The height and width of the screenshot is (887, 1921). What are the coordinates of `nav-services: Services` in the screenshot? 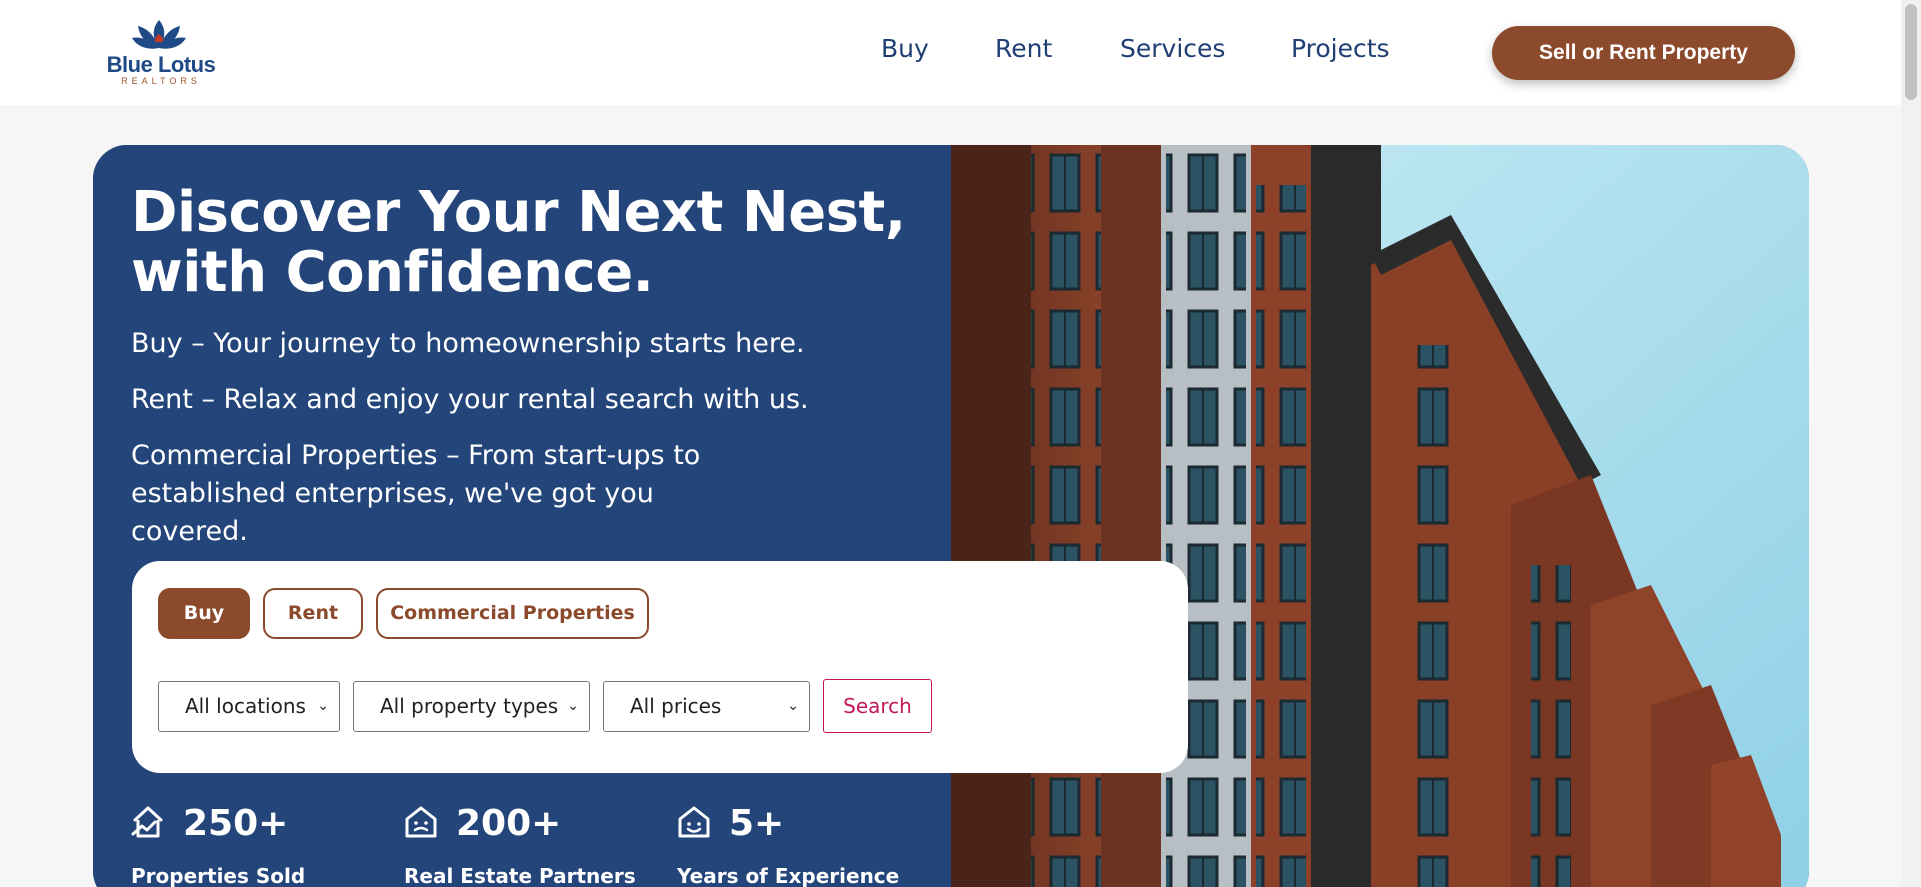 It's located at (1172, 48).